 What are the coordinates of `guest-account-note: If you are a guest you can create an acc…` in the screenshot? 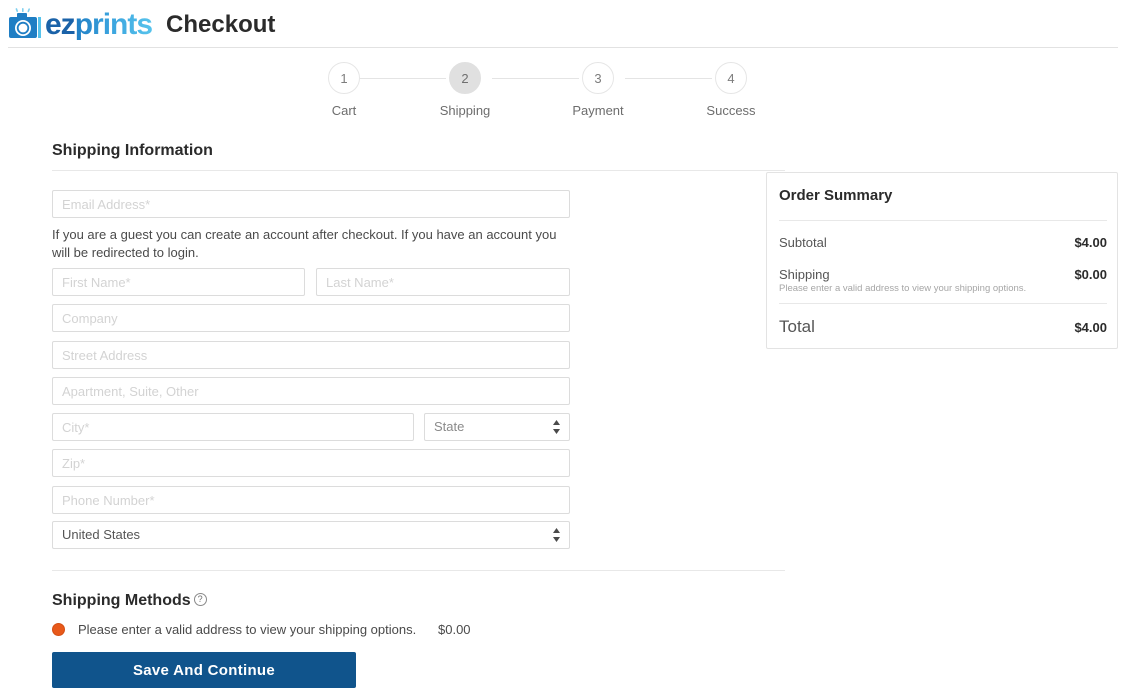 It's located at (304, 243).